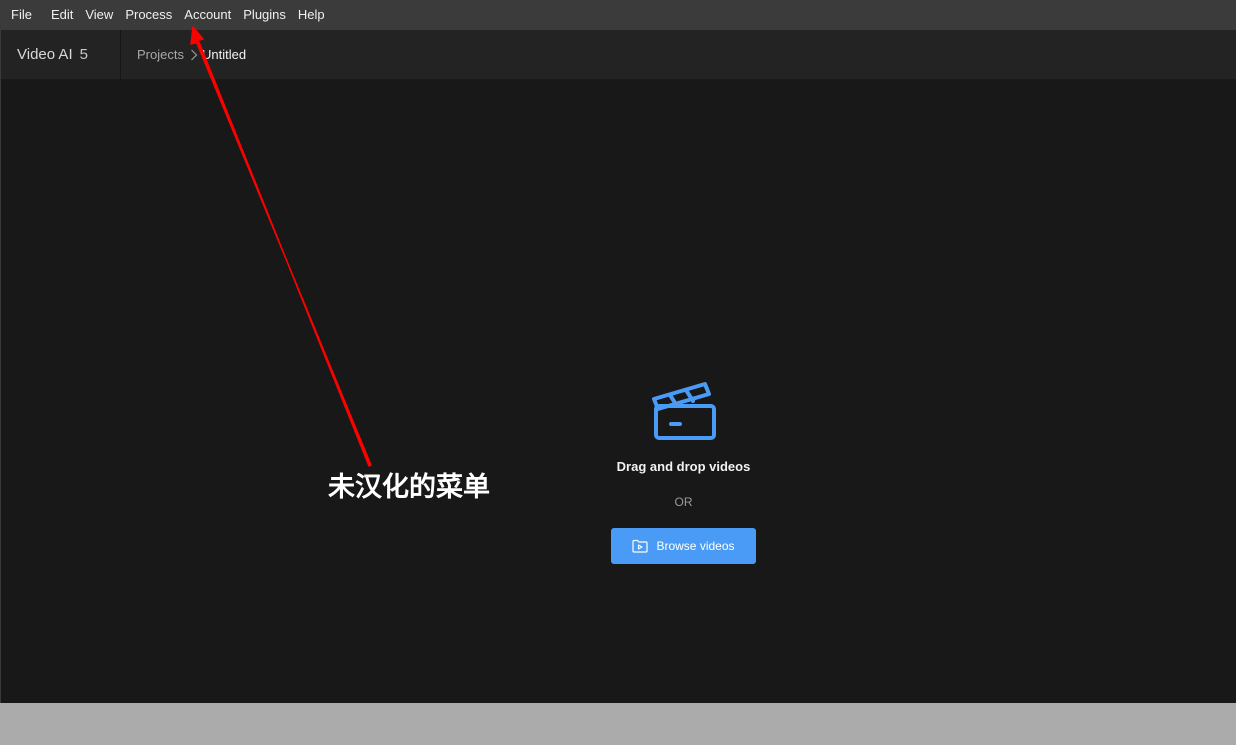  What do you see at coordinates (45, 54) in the screenshot?
I see `app-name: Video AI` at bounding box center [45, 54].